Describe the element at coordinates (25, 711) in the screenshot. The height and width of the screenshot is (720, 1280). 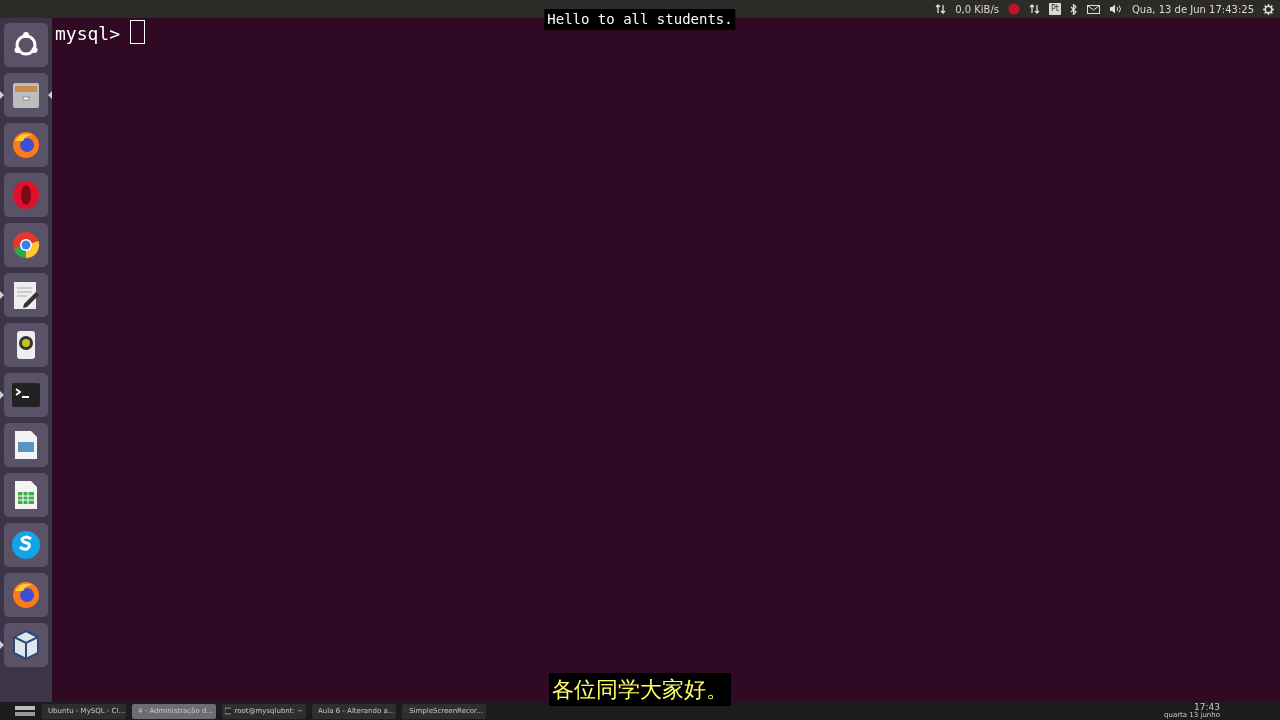
I see `desktop-stack-icon` at that location.